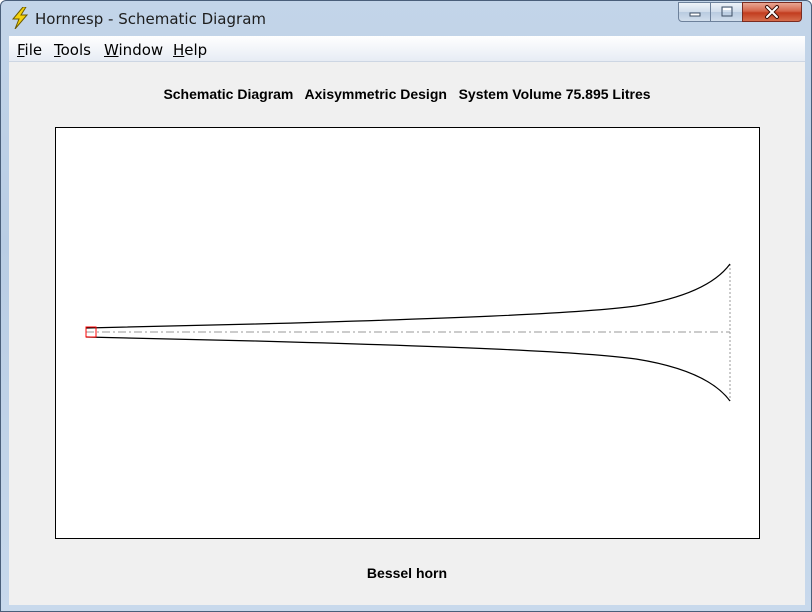 The image size is (812, 612). I want to click on title-bar: Hornresp - Schematic Diagram, so click(406, 18).